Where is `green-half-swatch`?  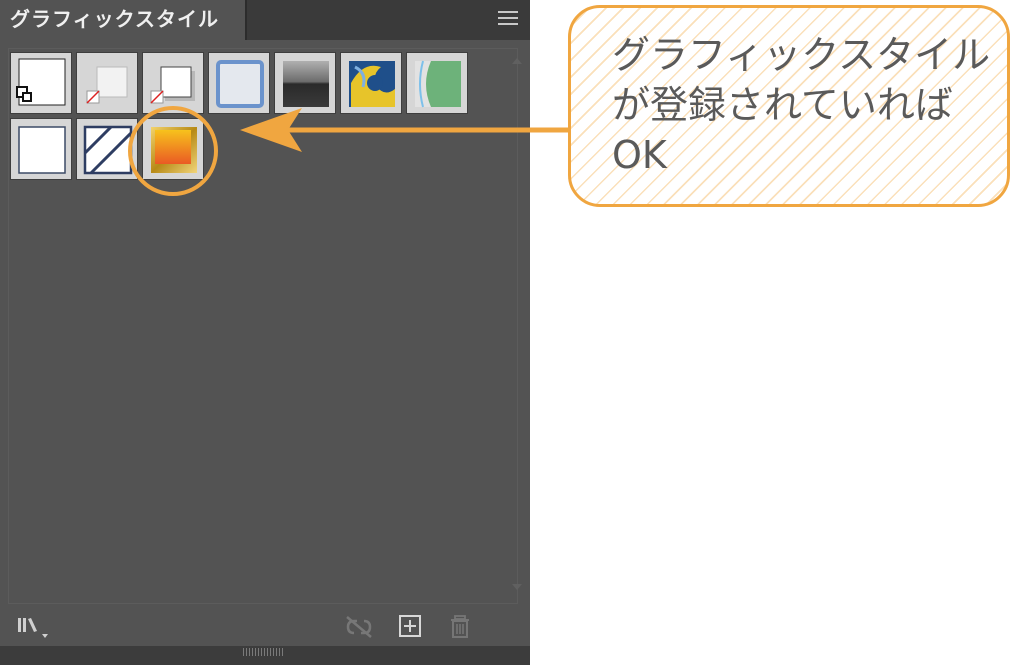 green-half-swatch is located at coordinates (437, 83).